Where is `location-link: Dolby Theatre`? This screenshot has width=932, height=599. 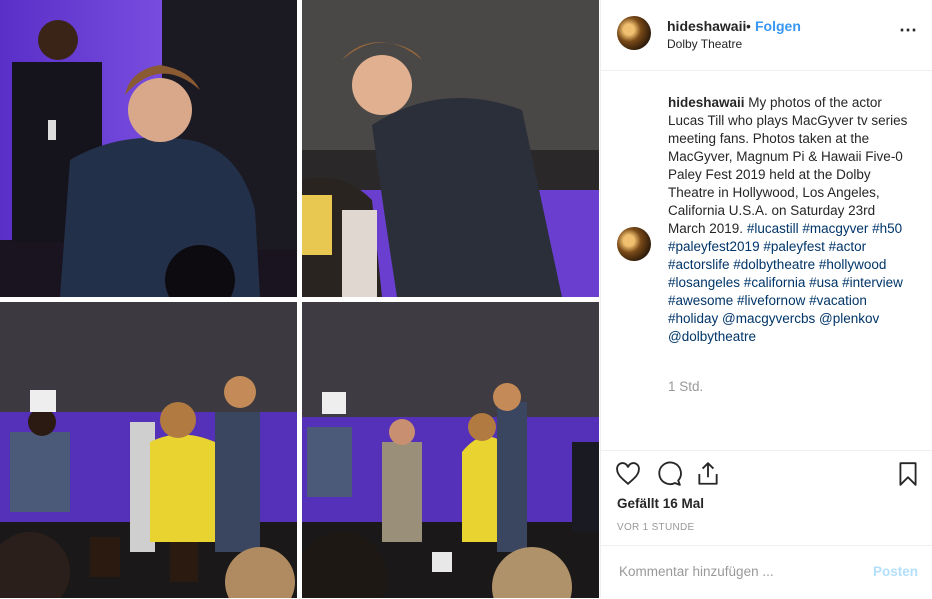
location-link: Dolby Theatre is located at coordinates (704, 44).